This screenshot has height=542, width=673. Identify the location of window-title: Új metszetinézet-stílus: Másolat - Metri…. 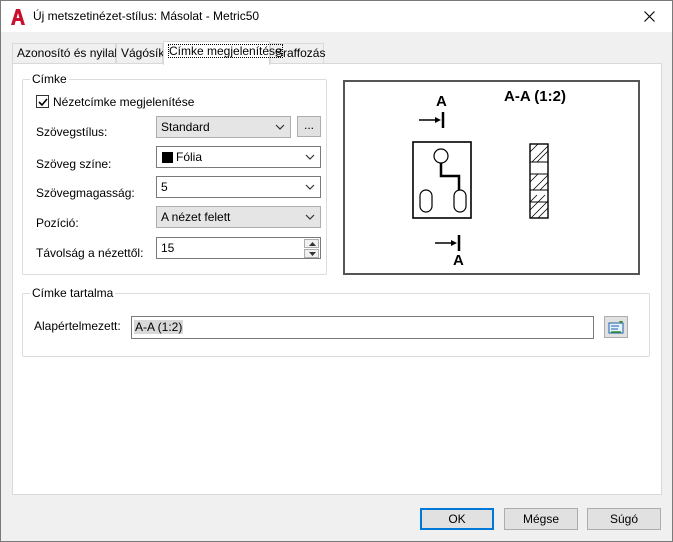
(146, 16).